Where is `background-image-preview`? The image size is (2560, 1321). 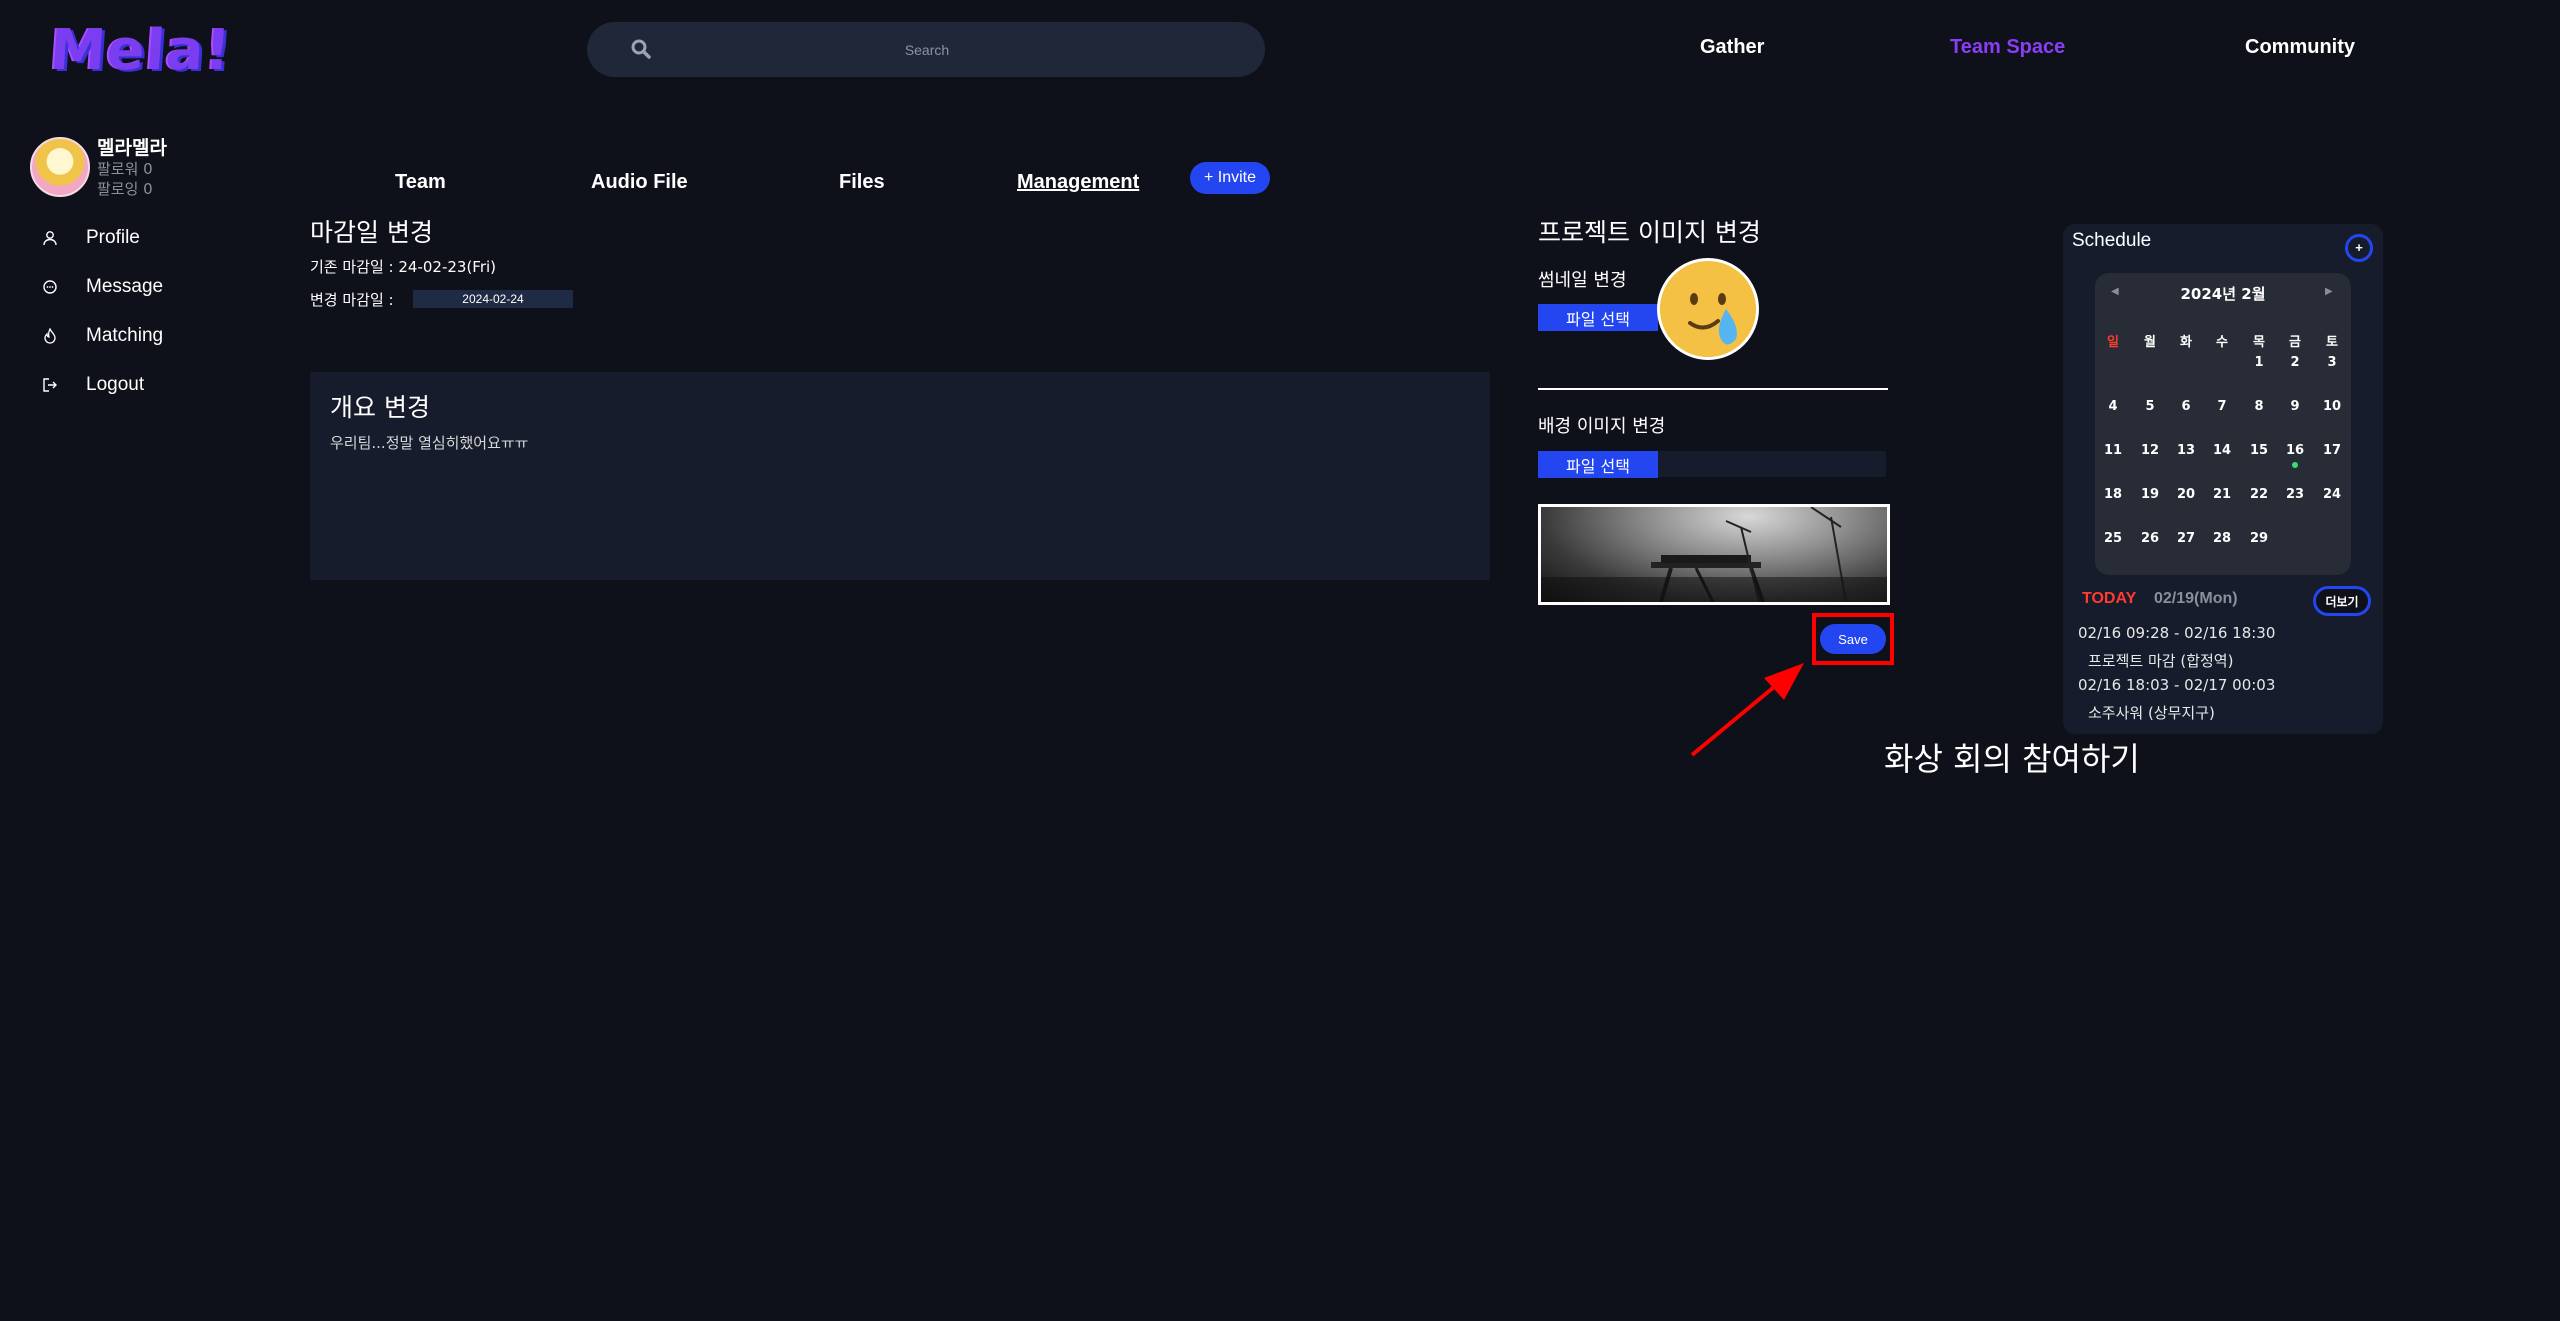
background-image-preview is located at coordinates (1714, 554).